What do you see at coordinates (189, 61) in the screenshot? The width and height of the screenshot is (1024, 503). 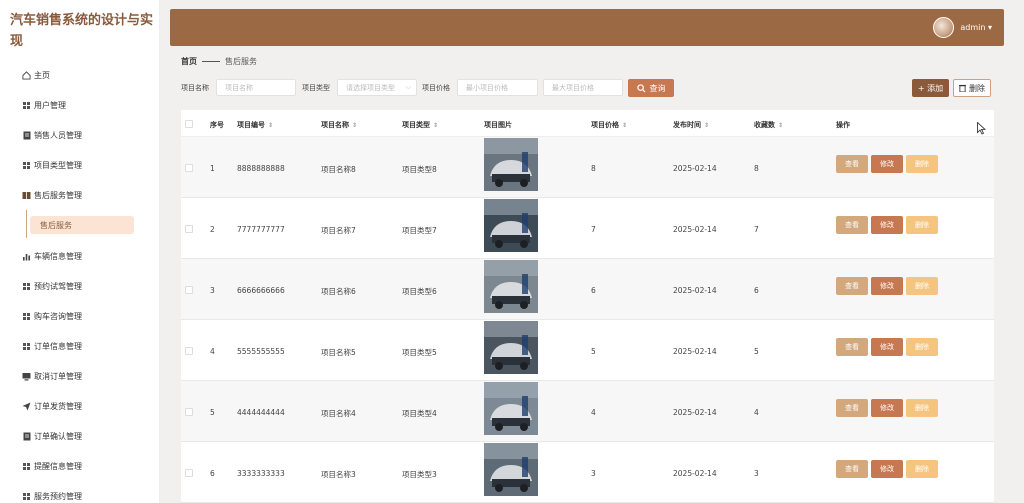 I see `breadcrumb-home: 首页` at bounding box center [189, 61].